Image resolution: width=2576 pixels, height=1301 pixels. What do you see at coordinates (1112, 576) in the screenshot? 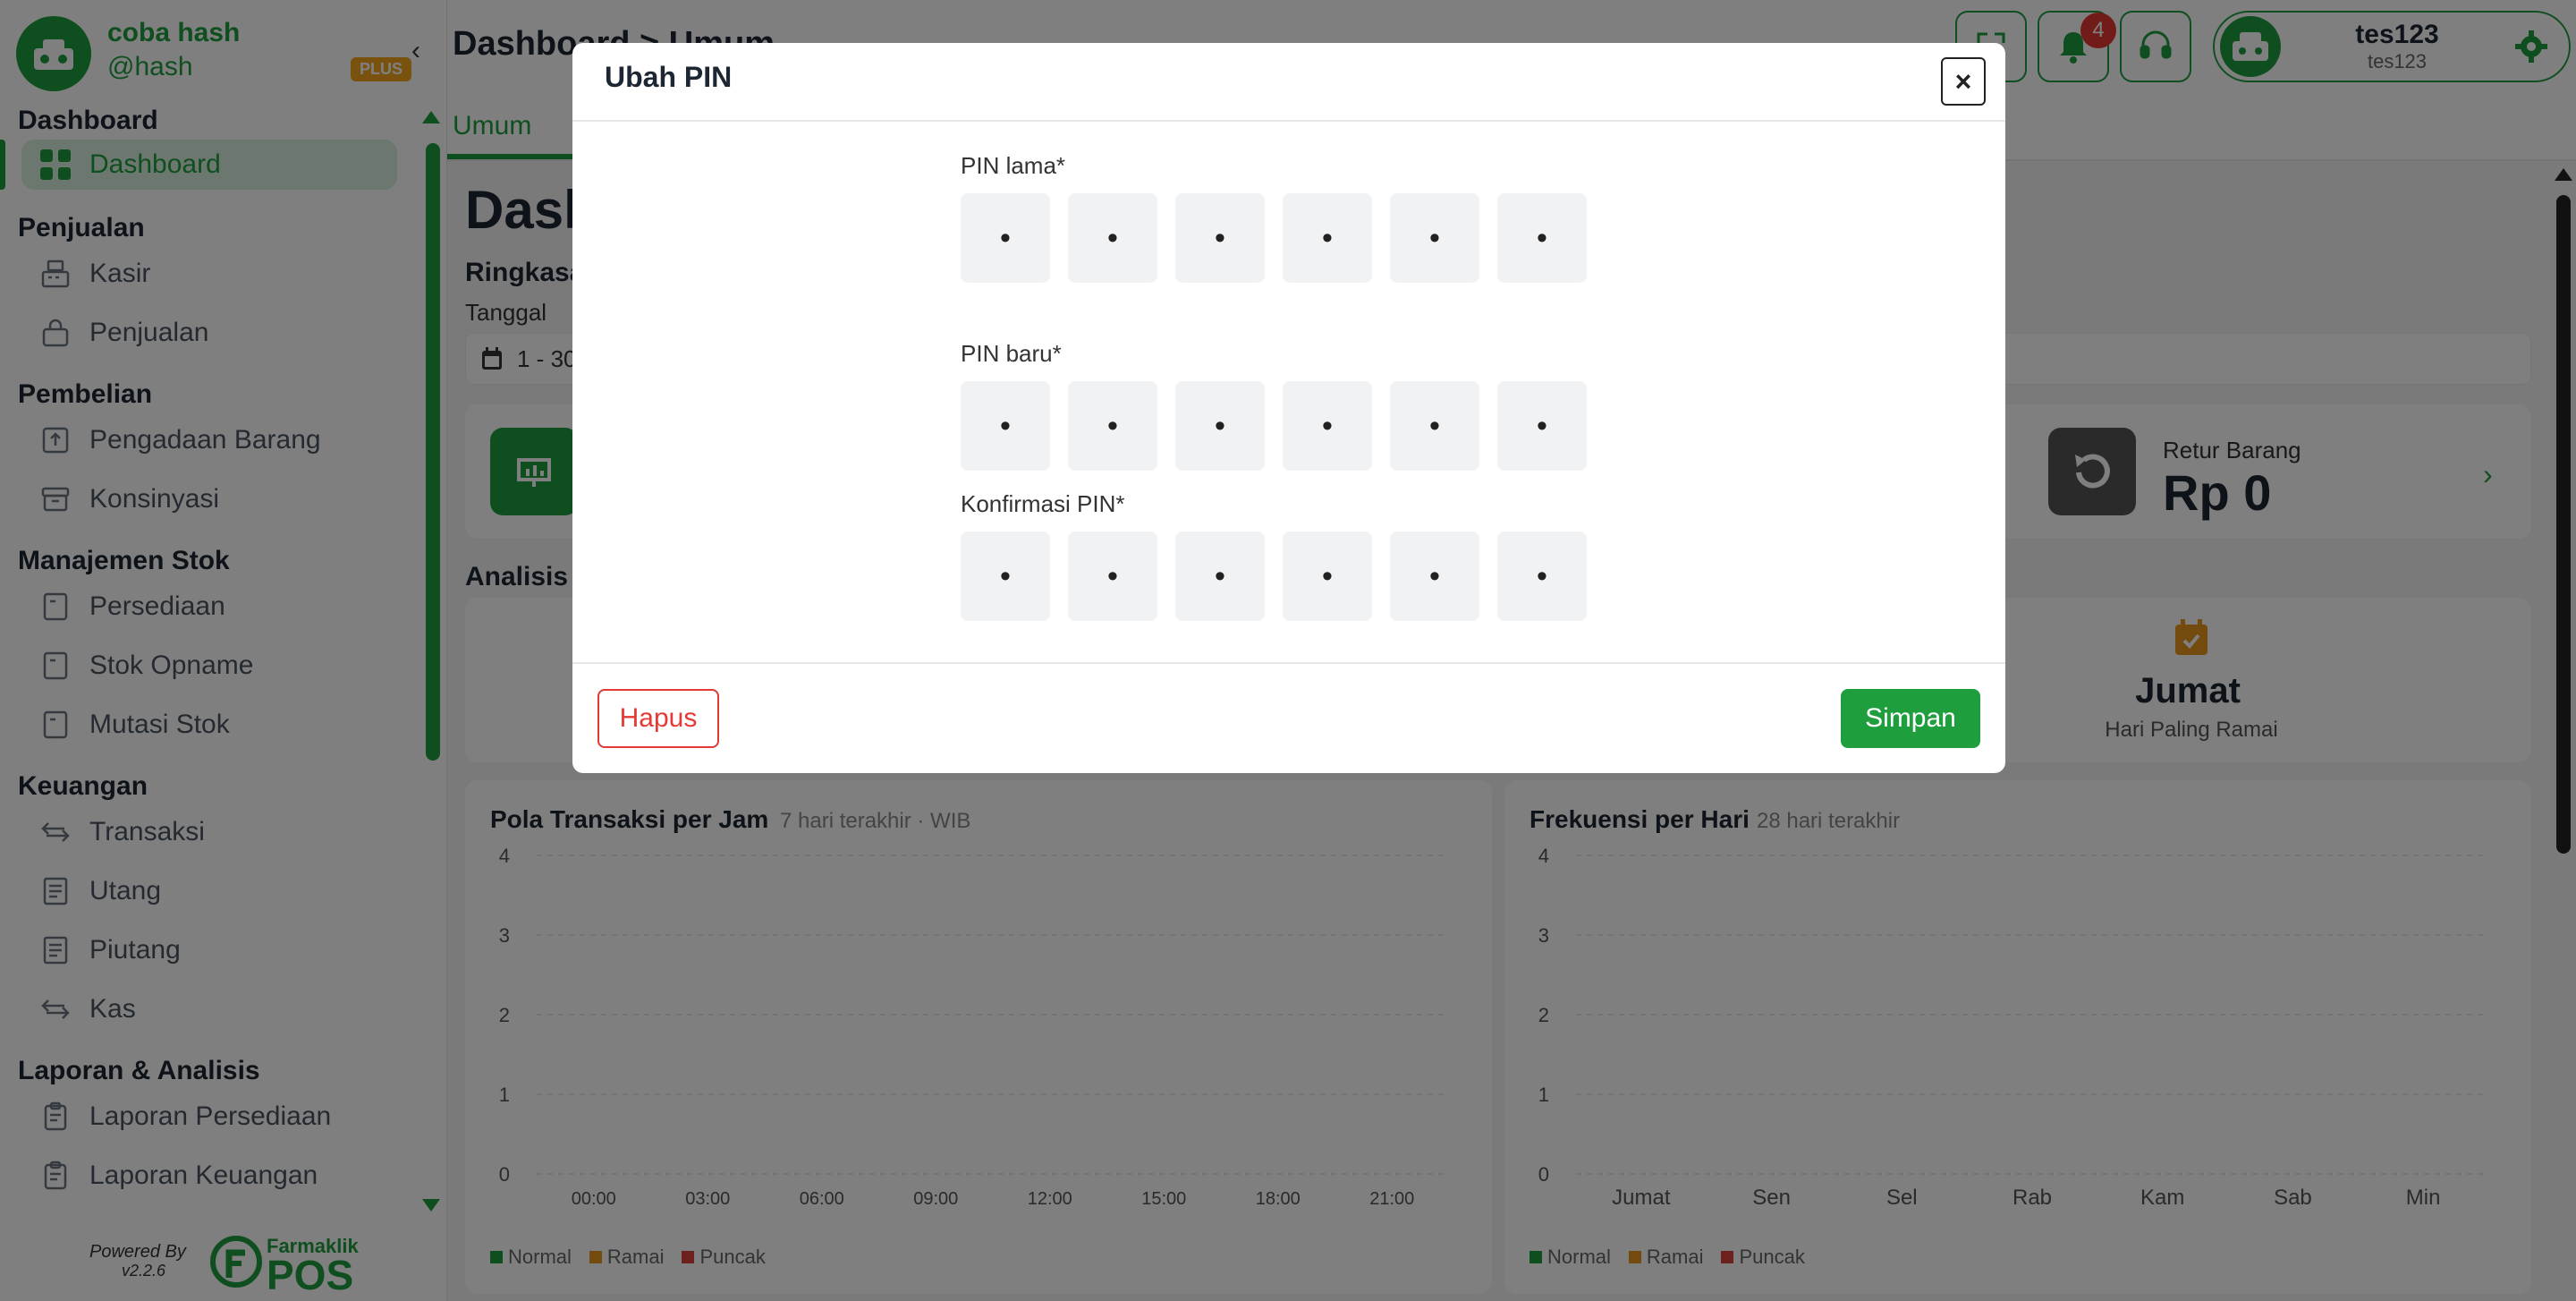
I see `konfirmasi-digit-2: •` at bounding box center [1112, 576].